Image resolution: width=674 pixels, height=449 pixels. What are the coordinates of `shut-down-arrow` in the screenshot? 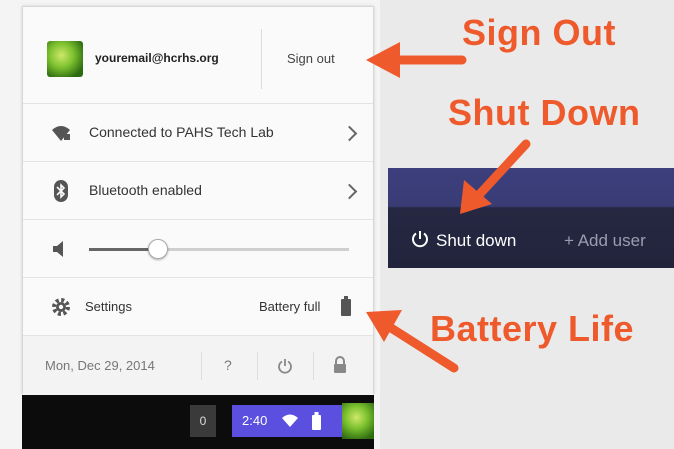 It's located at (502, 170).